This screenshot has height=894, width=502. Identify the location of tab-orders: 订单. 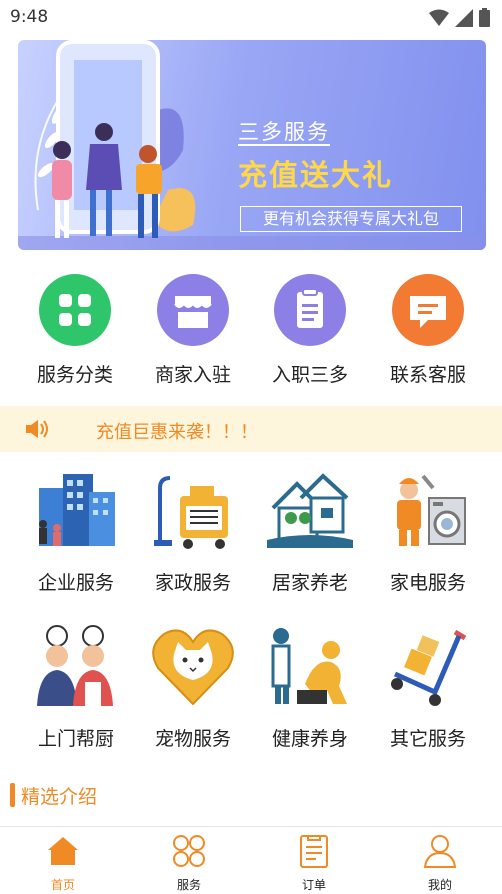
(314, 863).